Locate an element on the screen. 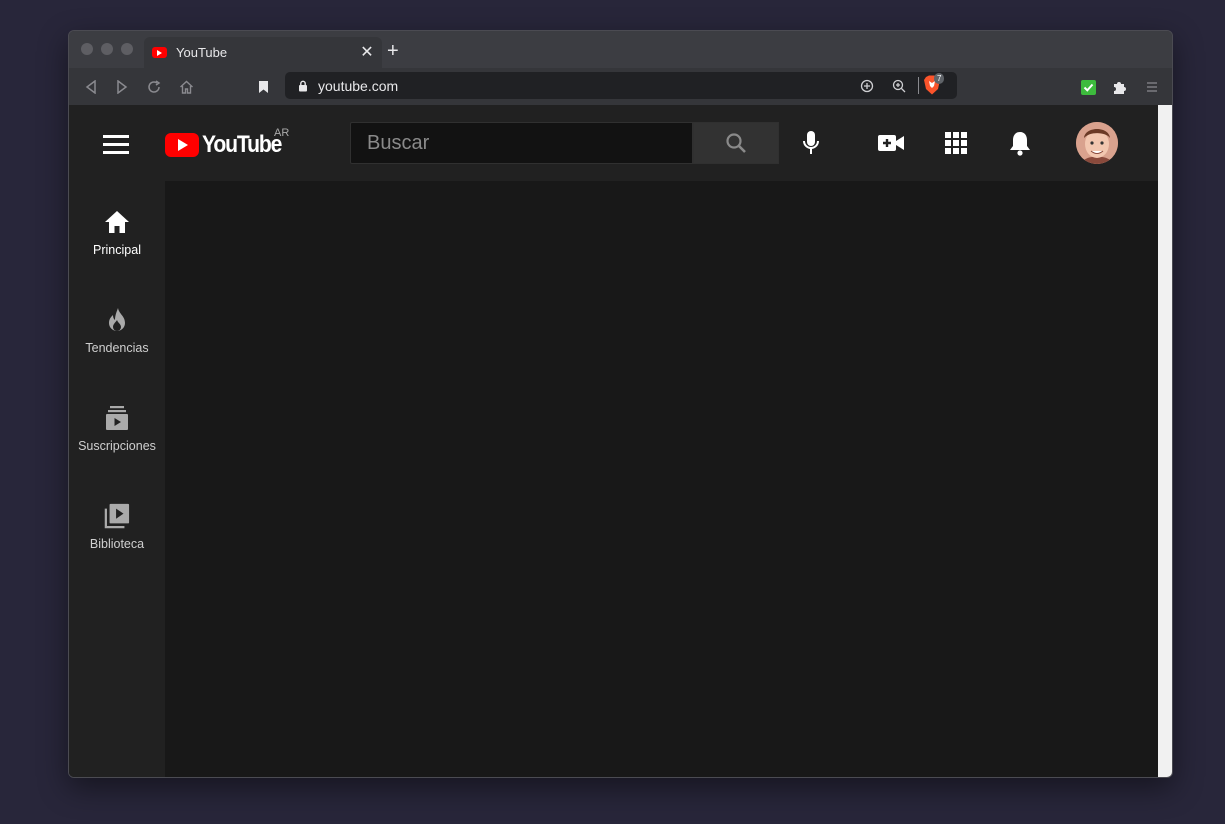  youtube-logo: YouTube AR is located at coordinates (228, 143).